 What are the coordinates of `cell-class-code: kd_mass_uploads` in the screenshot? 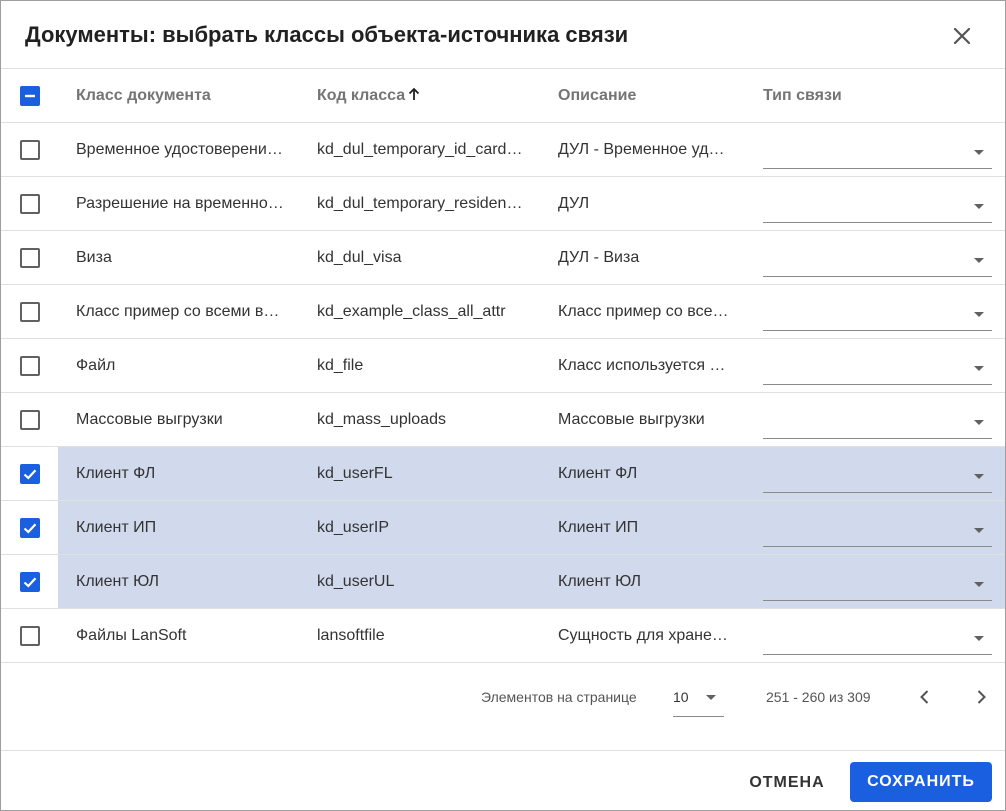 It's located at (381, 419).